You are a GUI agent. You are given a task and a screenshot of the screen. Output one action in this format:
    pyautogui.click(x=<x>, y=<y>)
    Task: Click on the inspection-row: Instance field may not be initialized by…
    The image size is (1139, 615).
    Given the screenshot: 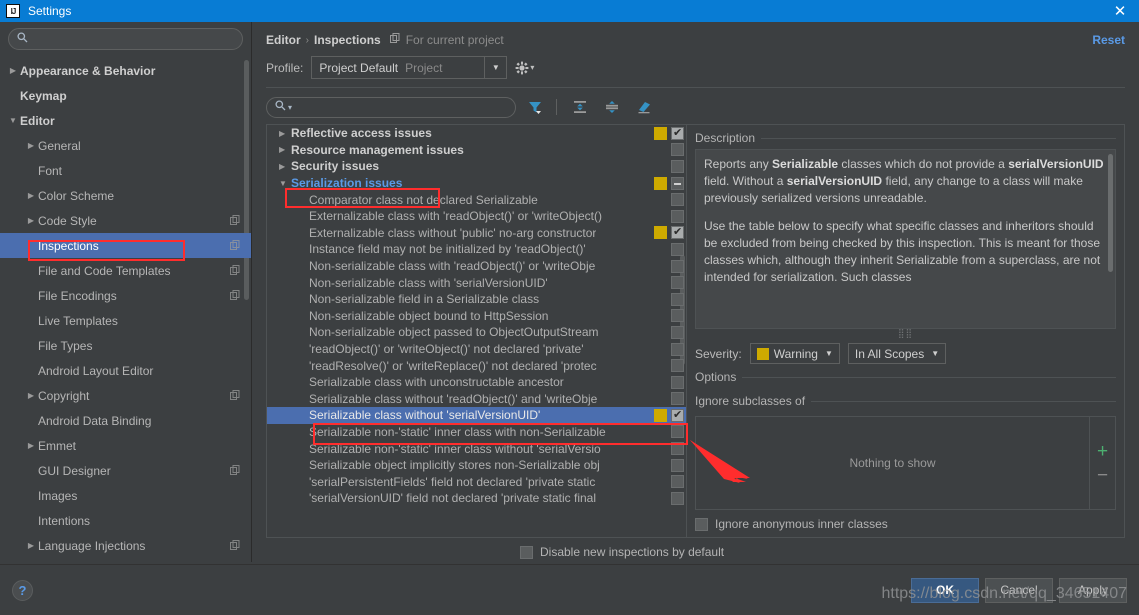 What is the action you would take?
    pyautogui.click(x=476, y=249)
    